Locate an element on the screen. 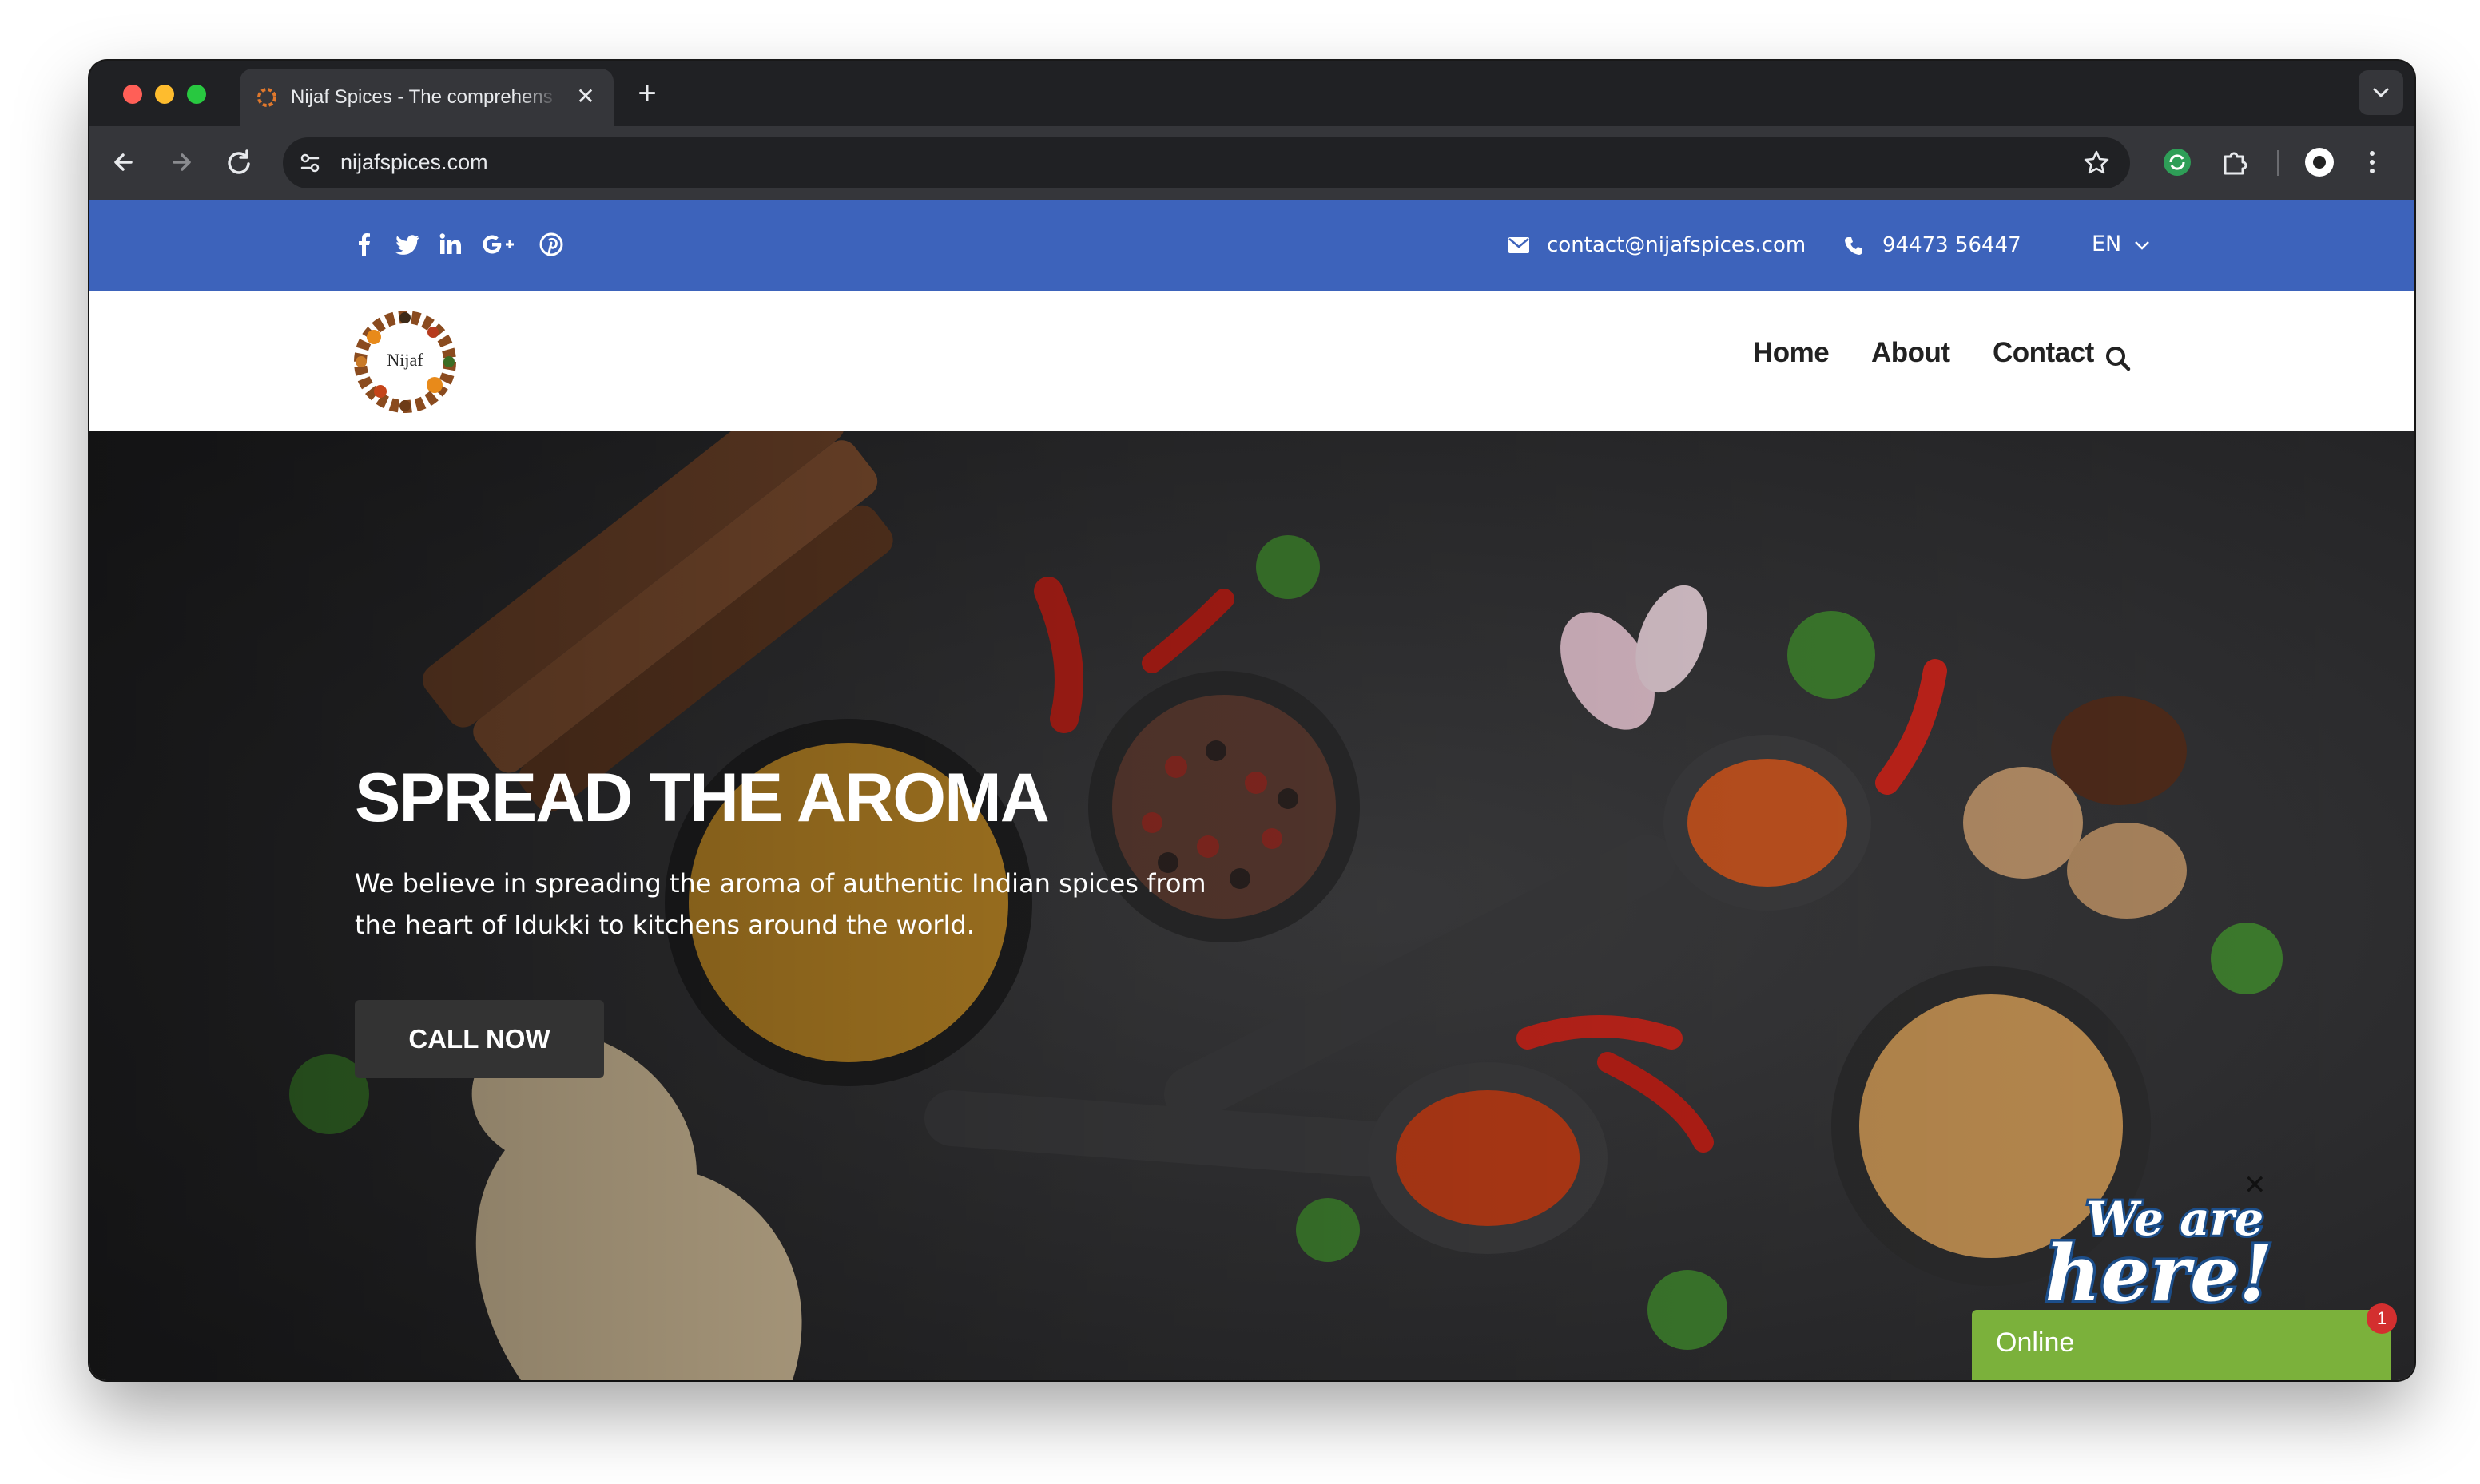 This screenshot has height=1484, width=2480. site-settings-icon is located at coordinates (310, 163).